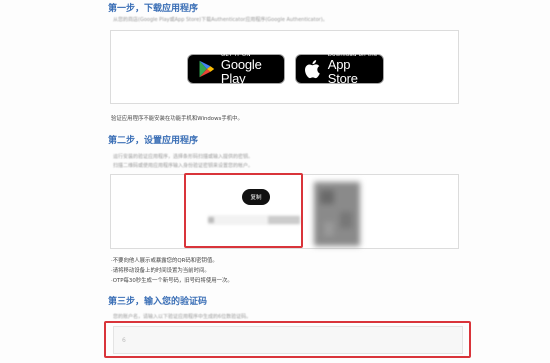 This screenshot has height=363, width=550. What do you see at coordinates (312, 69) in the screenshot?
I see `apple-icon` at bounding box center [312, 69].